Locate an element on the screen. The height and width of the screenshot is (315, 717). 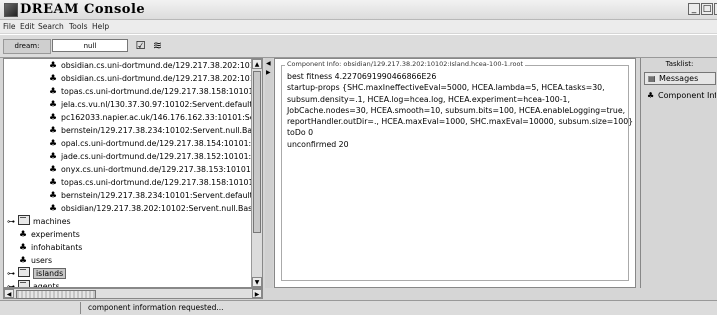
messages-icon: ▤ is located at coordinates (652, 78).